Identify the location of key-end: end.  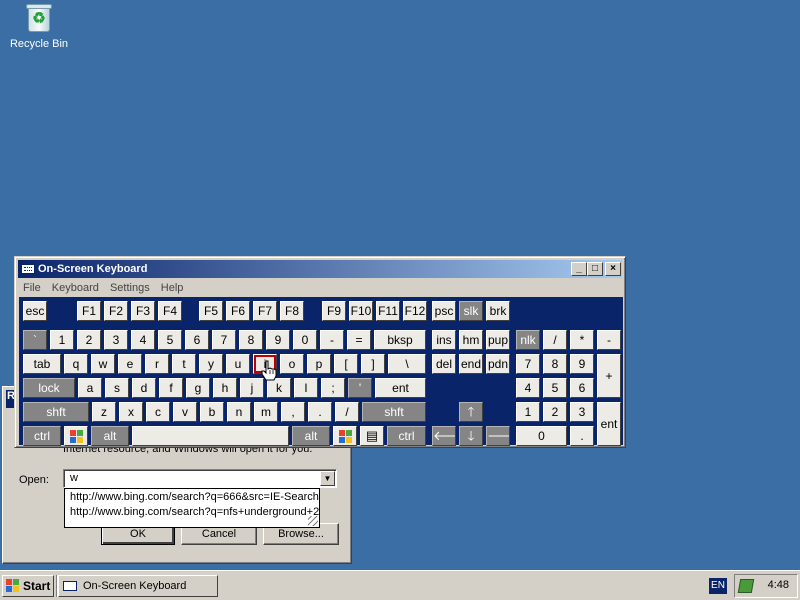
(471, 364).